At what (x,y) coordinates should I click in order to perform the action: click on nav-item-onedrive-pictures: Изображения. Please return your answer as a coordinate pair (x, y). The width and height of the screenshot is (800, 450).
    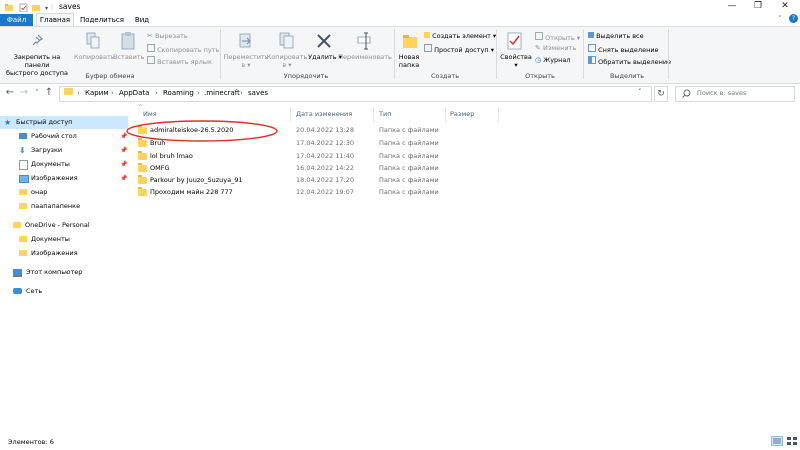
    Looking at the image, I should click on (64, 253).